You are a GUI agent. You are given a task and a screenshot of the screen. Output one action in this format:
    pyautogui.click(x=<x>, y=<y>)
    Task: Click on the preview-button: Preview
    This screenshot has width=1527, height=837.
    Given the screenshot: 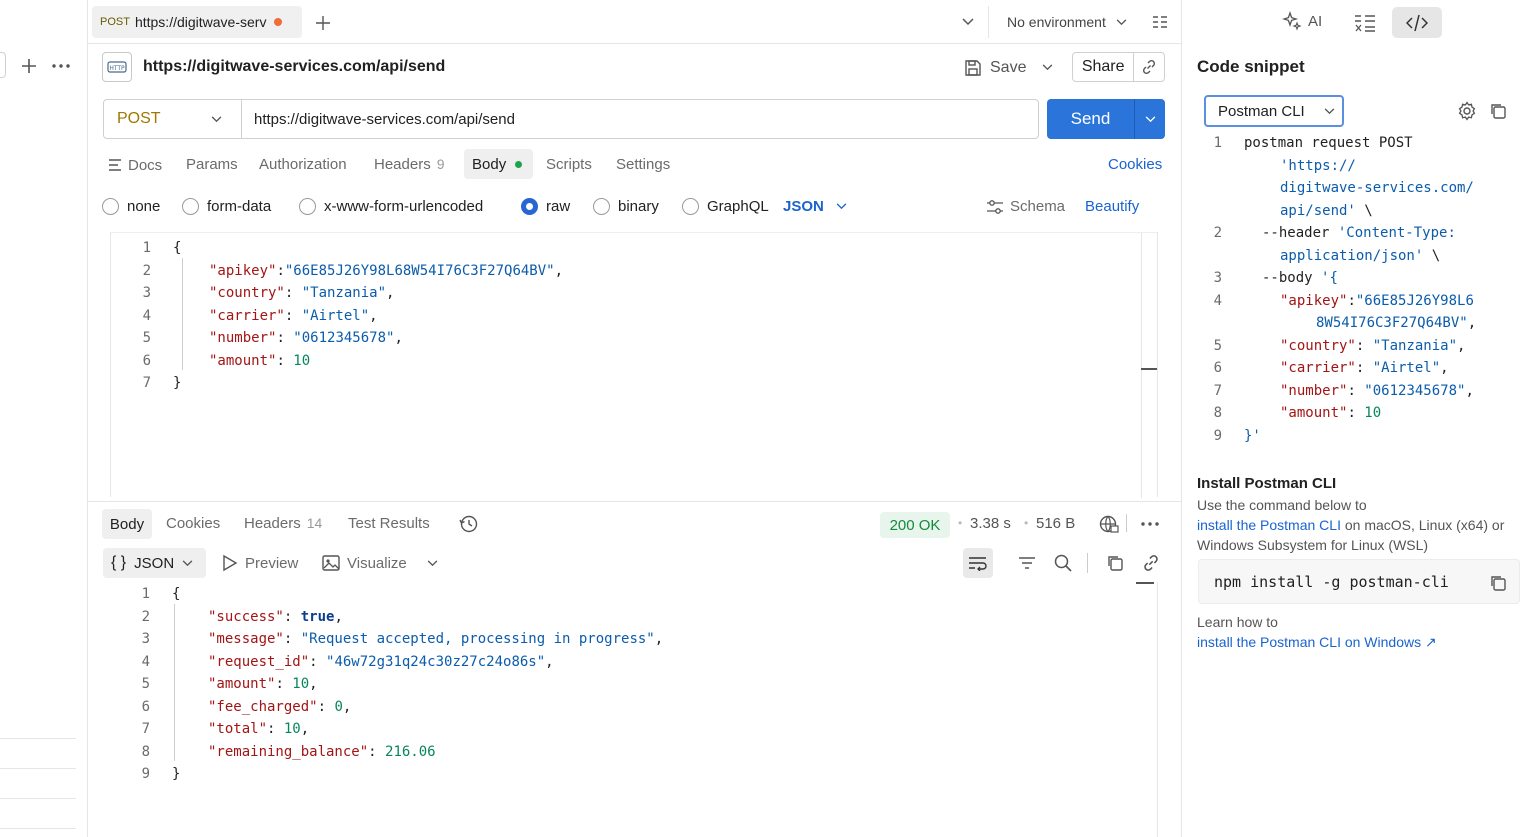 What is the action you would take?
    pyautogui.click(x=260, y=563)
    